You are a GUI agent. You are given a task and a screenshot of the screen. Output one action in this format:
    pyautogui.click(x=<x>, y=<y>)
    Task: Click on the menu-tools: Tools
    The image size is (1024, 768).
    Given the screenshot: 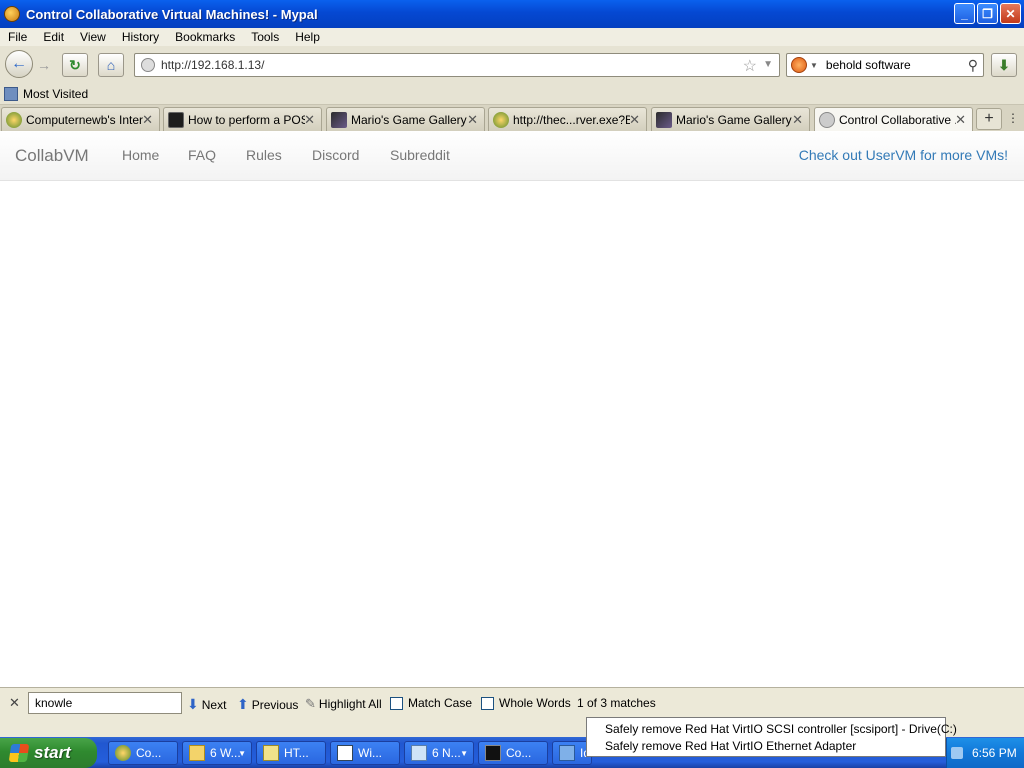 What is the action you would take?
    pyautogui.click(x=265, y=37)
    